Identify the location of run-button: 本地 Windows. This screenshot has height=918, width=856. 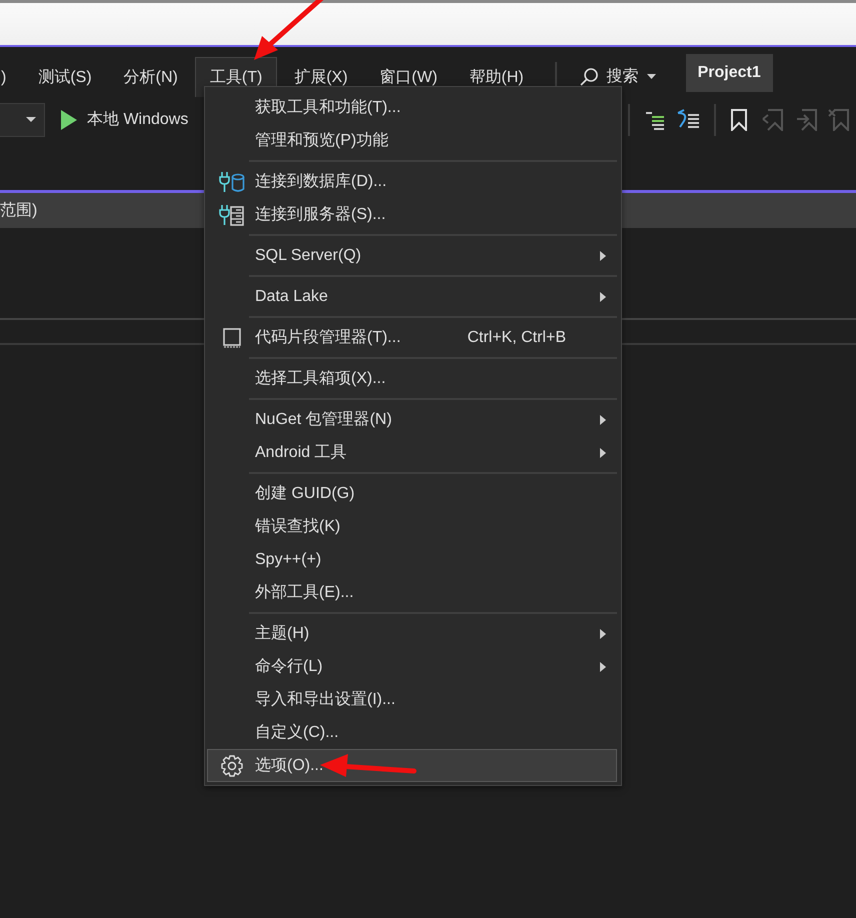
(132, 120).